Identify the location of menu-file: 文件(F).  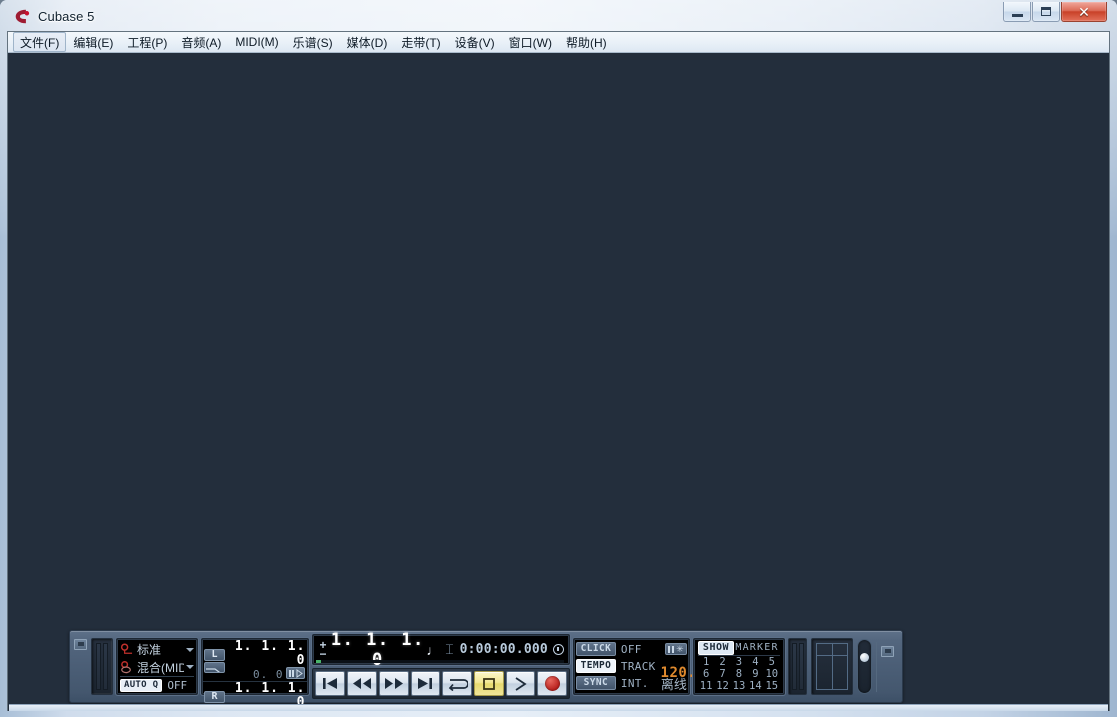
(40, 42).